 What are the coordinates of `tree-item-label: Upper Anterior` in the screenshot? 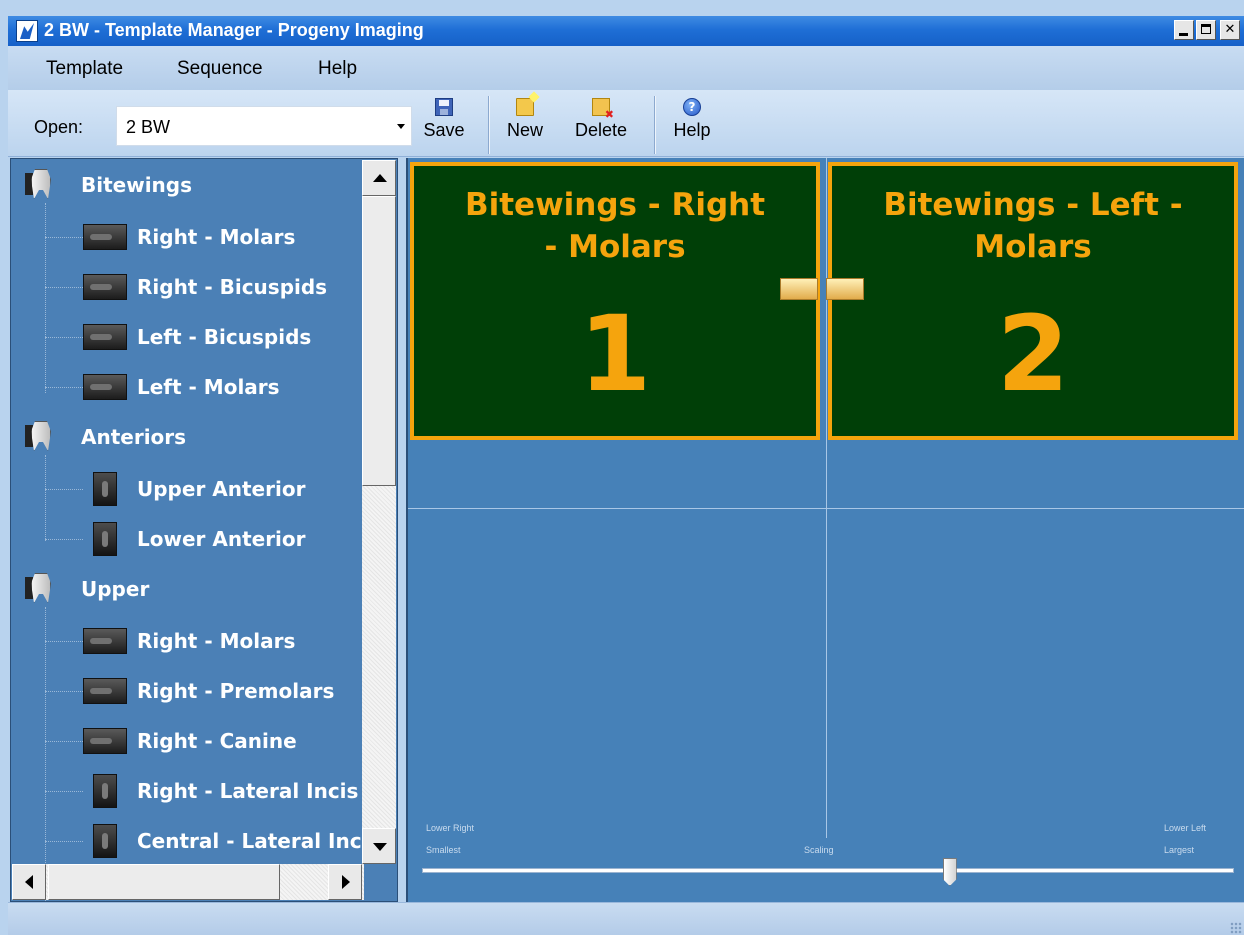 It's located at (221, 489).